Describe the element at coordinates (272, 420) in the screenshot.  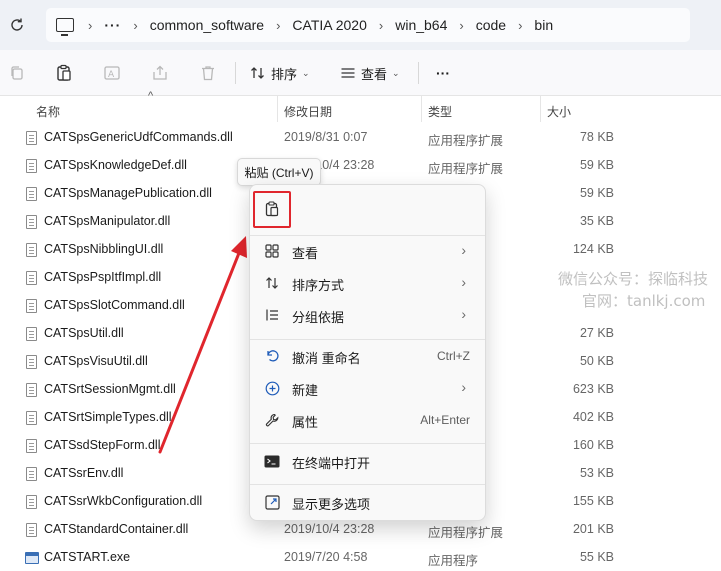
I see `wrench-icon` at that location.